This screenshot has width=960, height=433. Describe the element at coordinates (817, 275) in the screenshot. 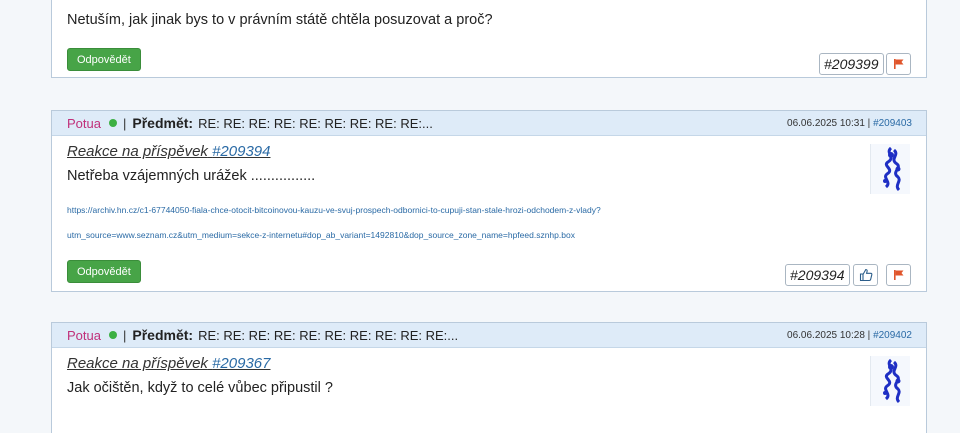

I see `post-id-button: #209394` at that location.